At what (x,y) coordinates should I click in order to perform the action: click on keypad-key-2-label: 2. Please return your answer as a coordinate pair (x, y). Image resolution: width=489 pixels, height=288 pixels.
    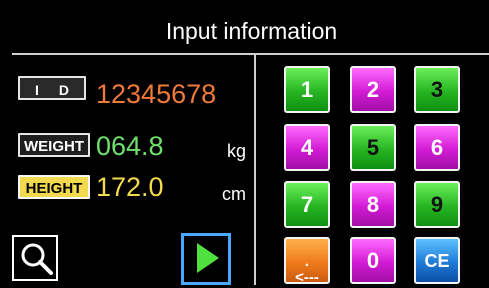
    Looking at the image, I should click on (373, 89).